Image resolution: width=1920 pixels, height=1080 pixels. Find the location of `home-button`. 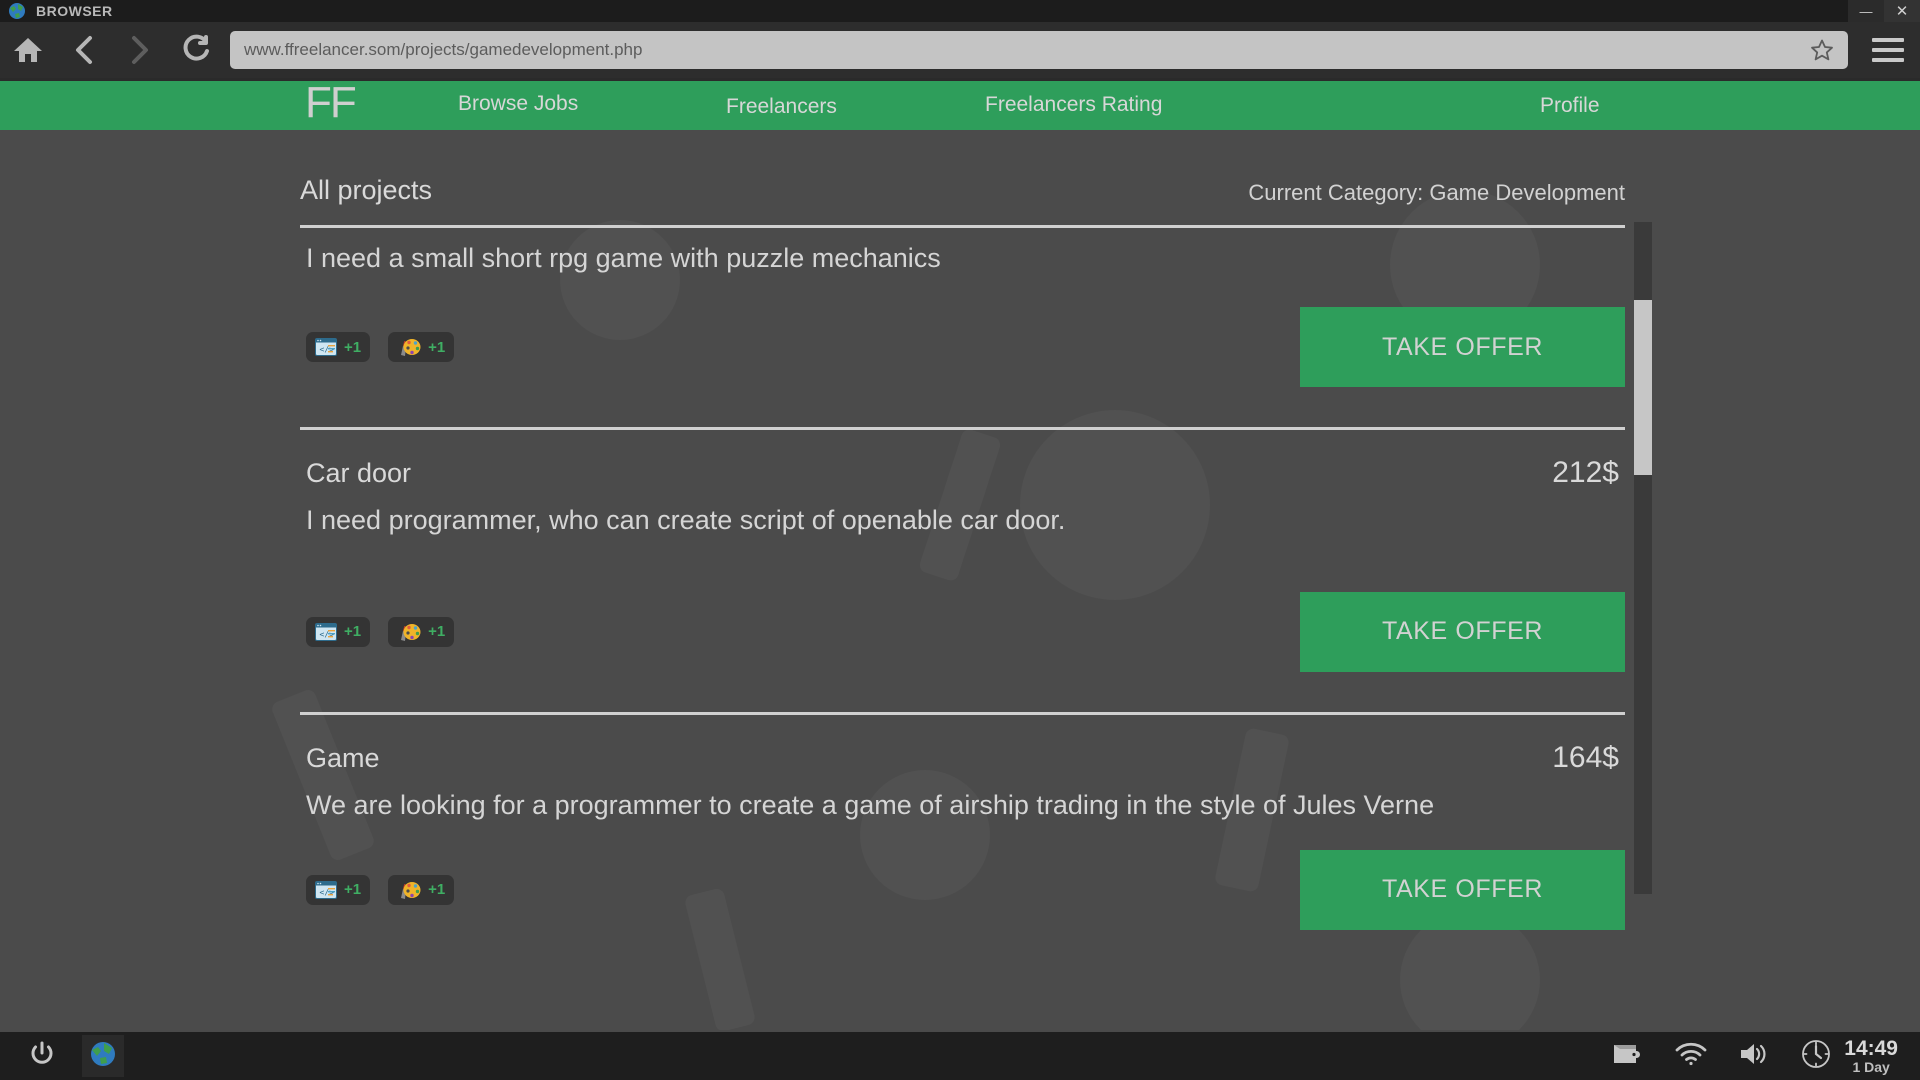

home-button is located at coordinates (28, 50).